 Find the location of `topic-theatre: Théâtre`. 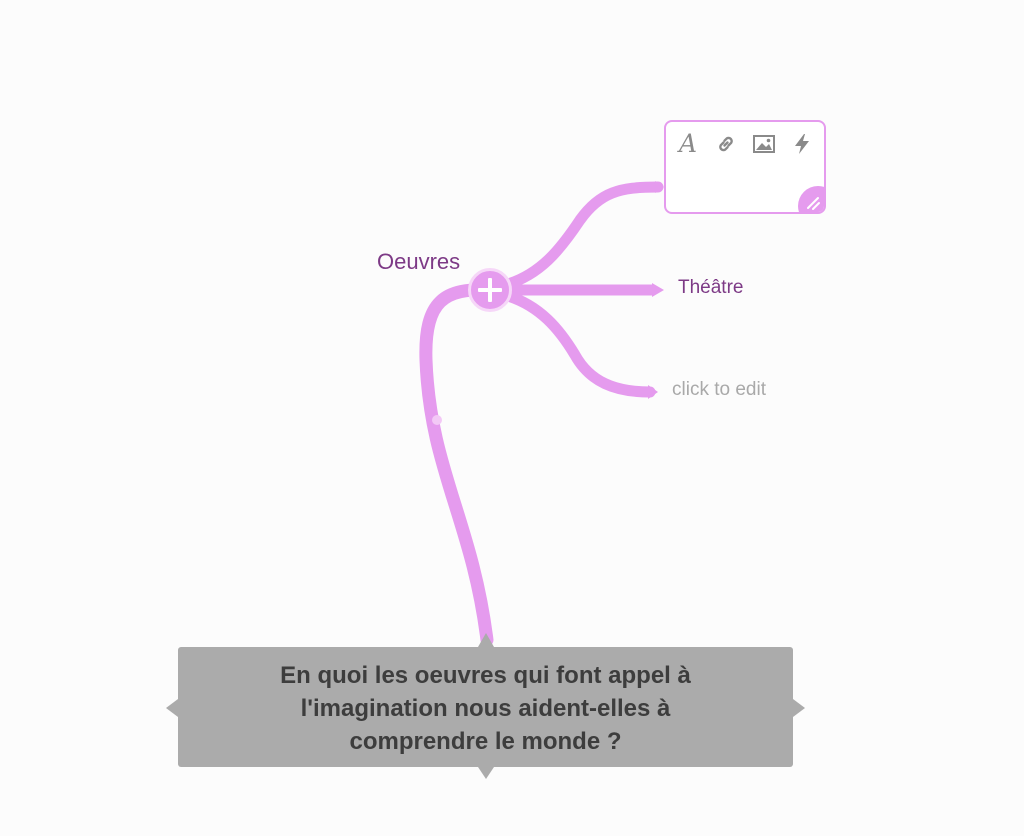

topic-theatre: Théâtre is located at coordinates (710, 288).